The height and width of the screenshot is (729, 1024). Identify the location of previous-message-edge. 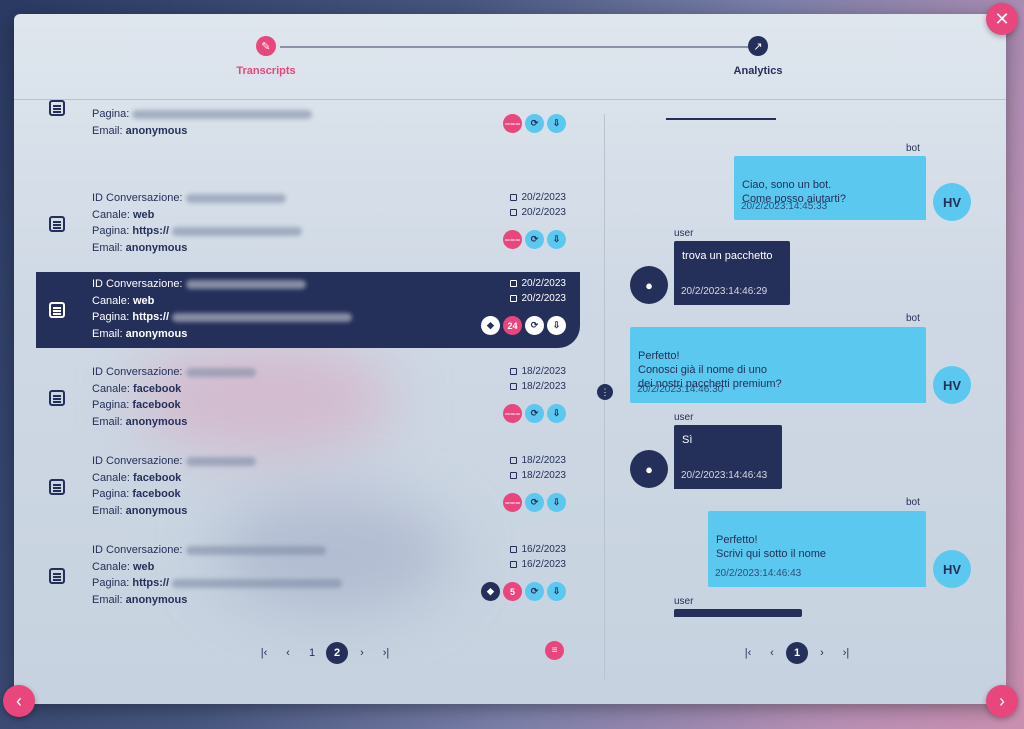
(721, 119).